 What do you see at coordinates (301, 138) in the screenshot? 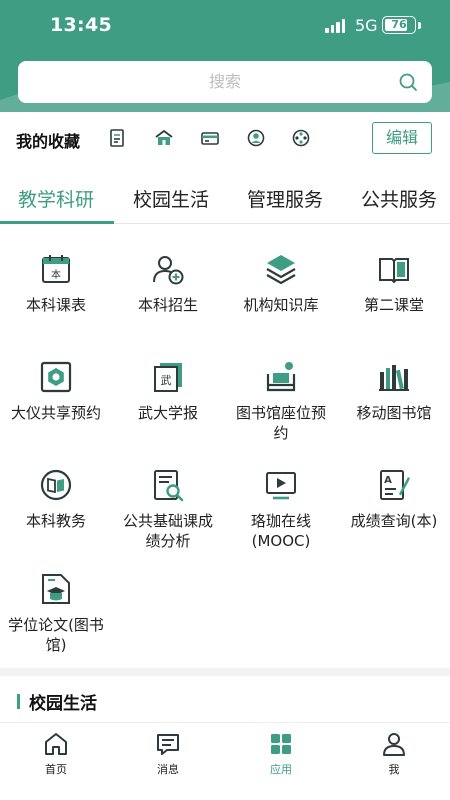
I see `film-reel-icon` at bounding box center [301, 138].